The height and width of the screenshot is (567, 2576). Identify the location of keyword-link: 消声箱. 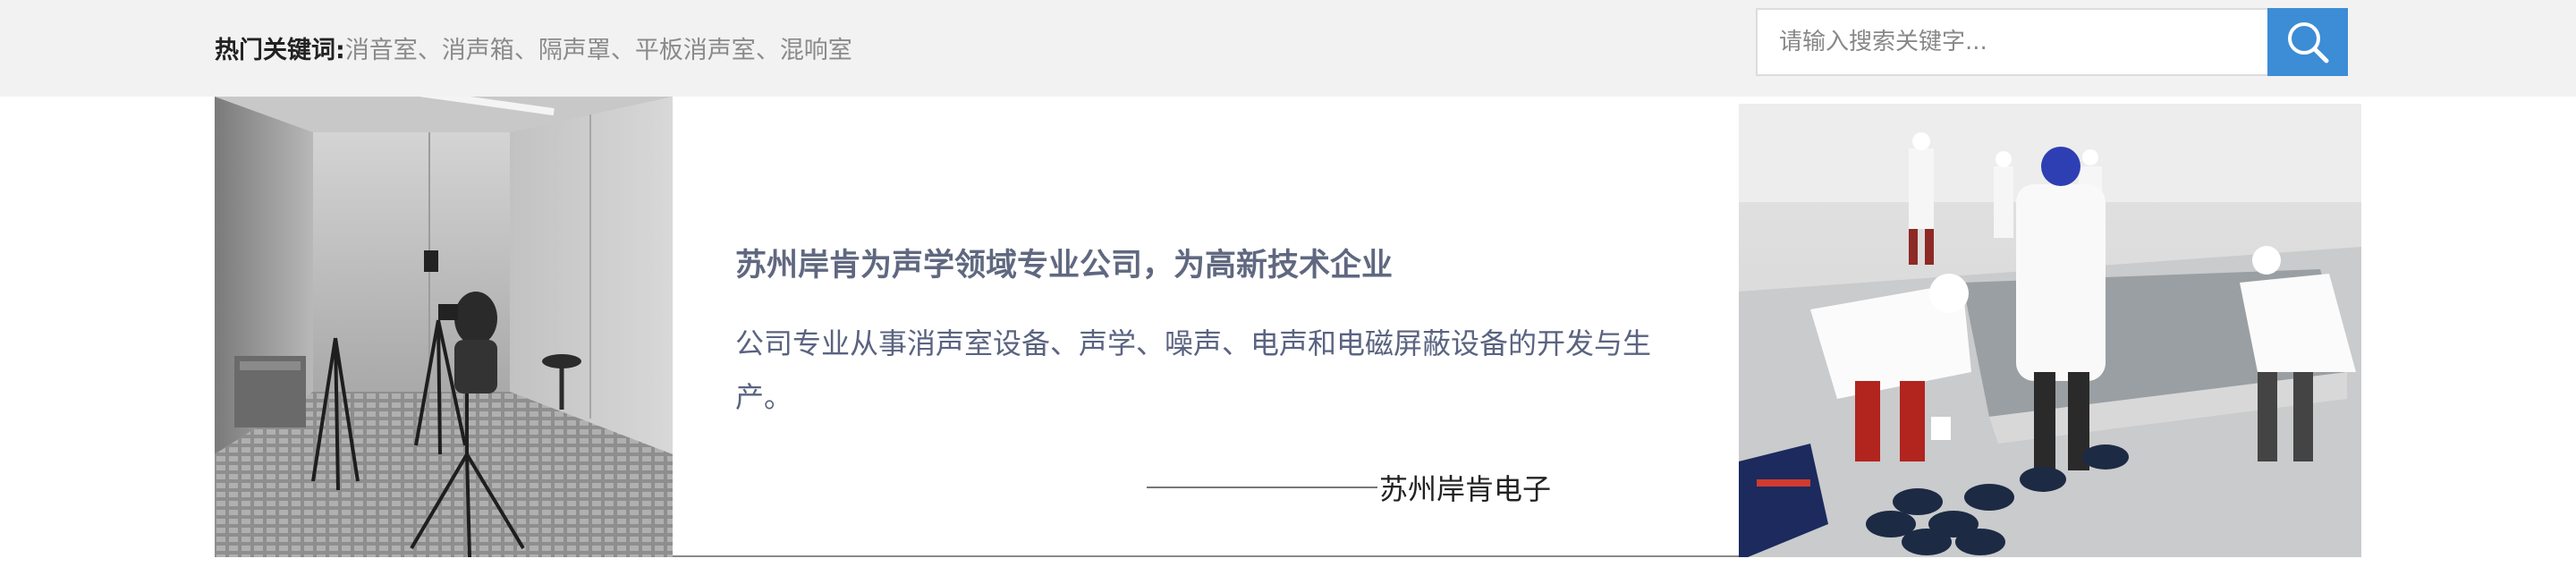
(478, 47).